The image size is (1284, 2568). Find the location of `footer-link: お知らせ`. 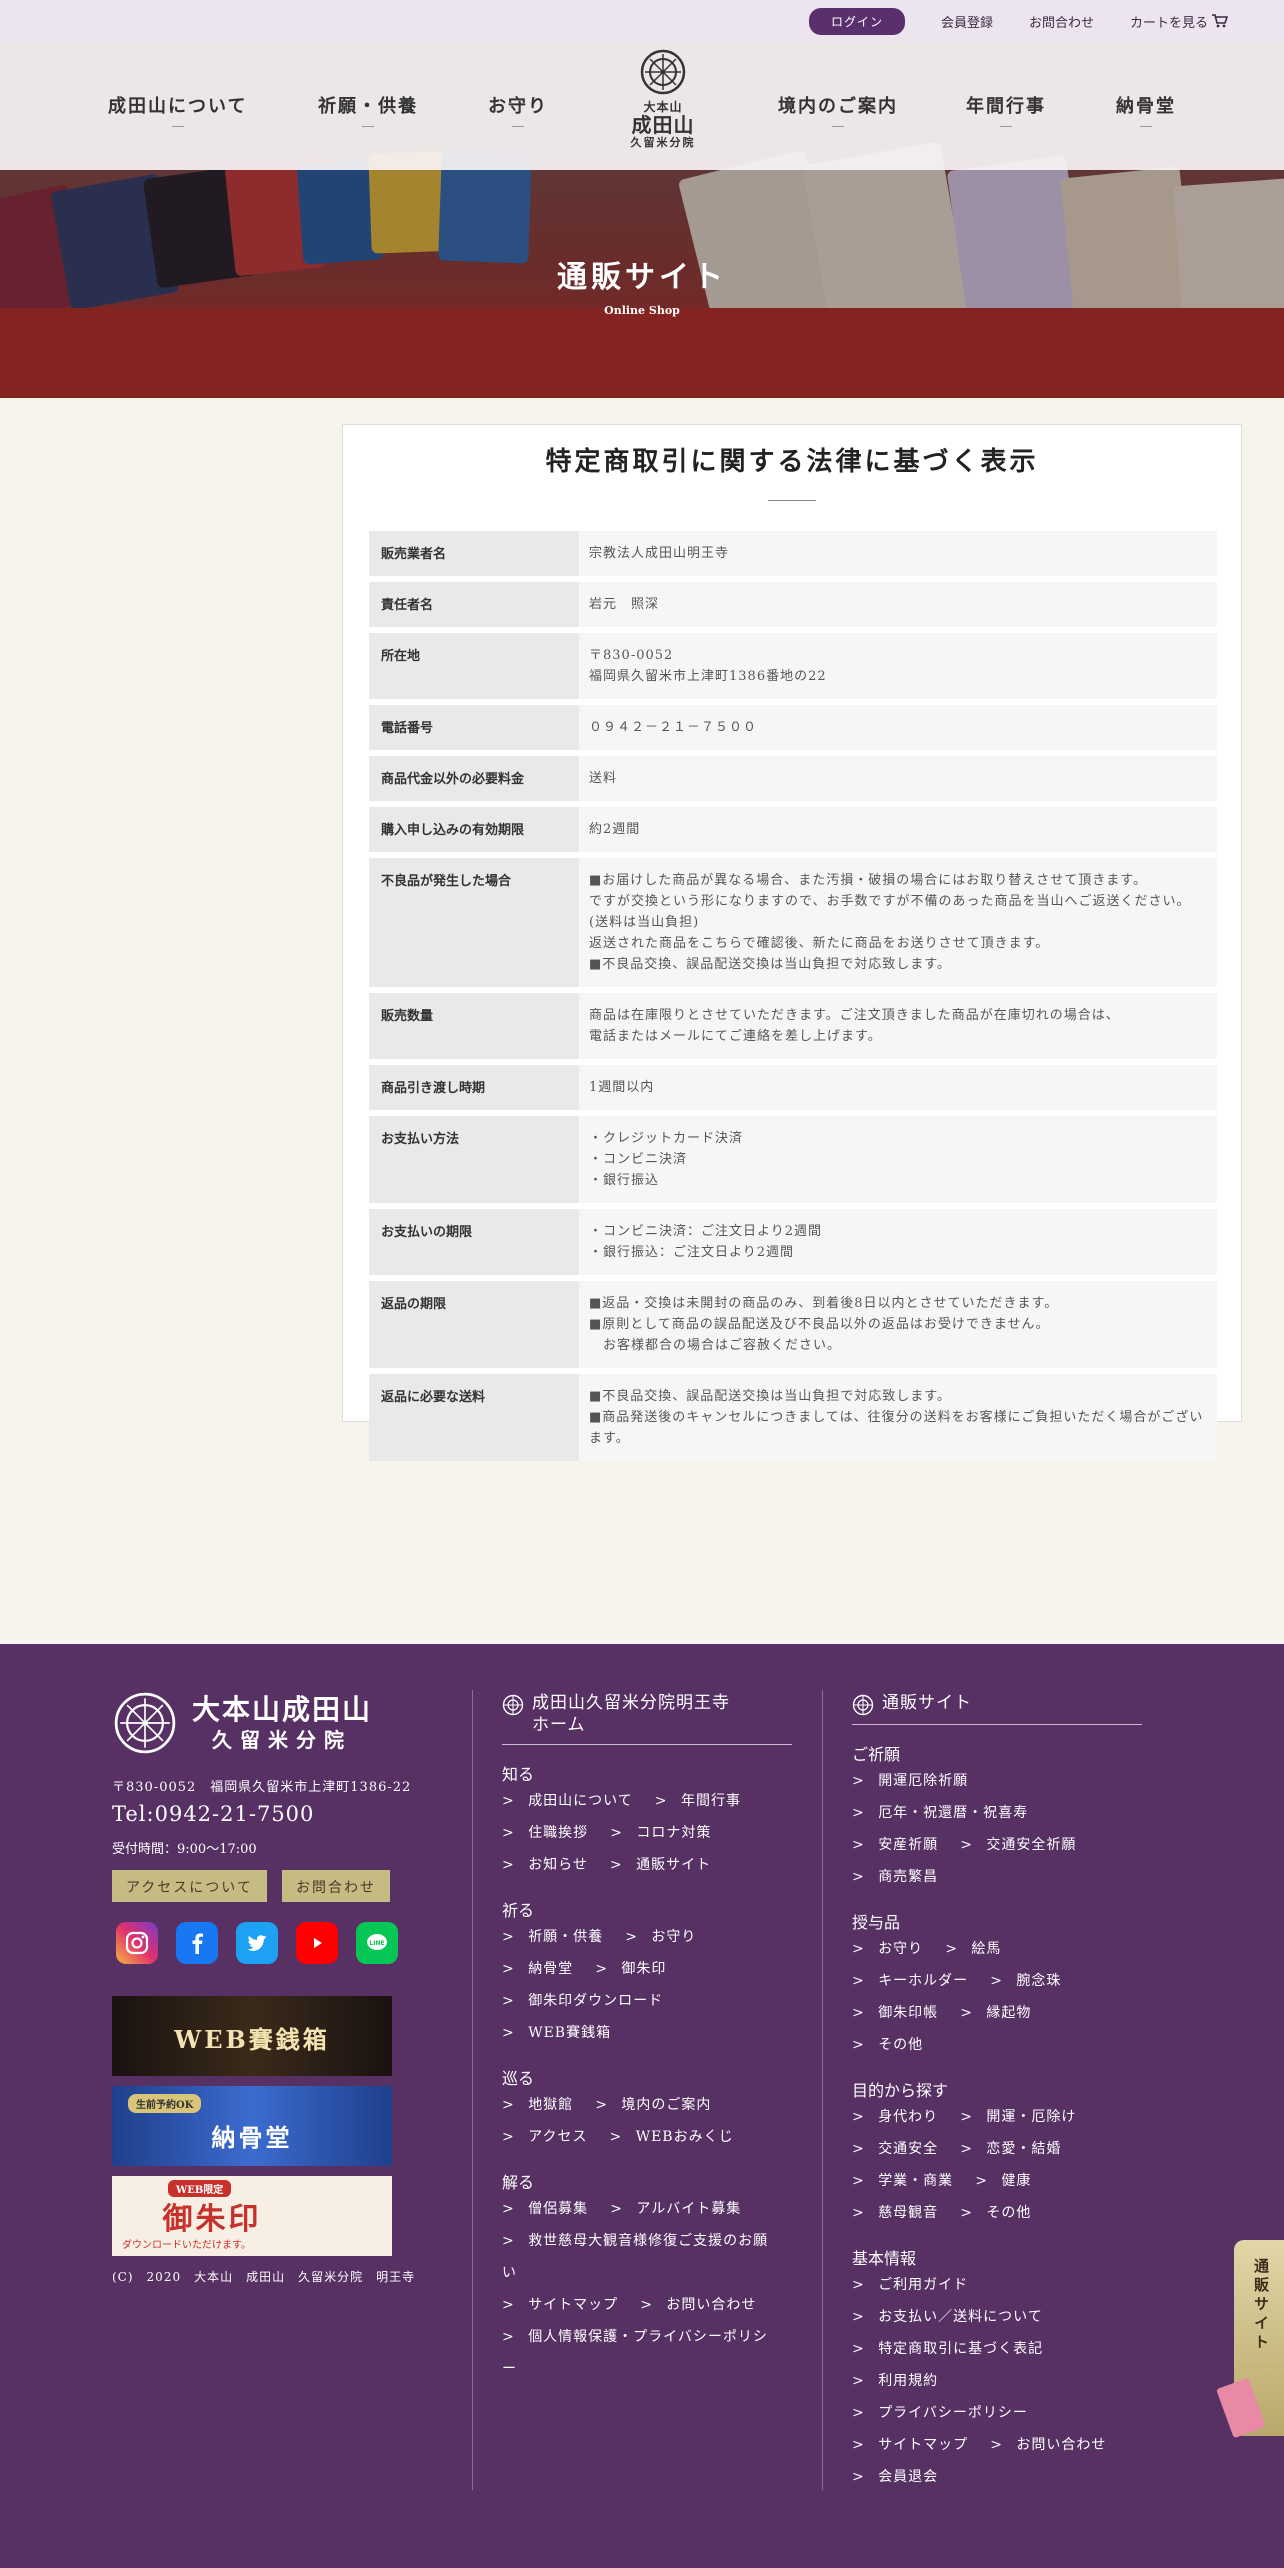

footer-link: お知らせ is located at coordinates (545, 1865).